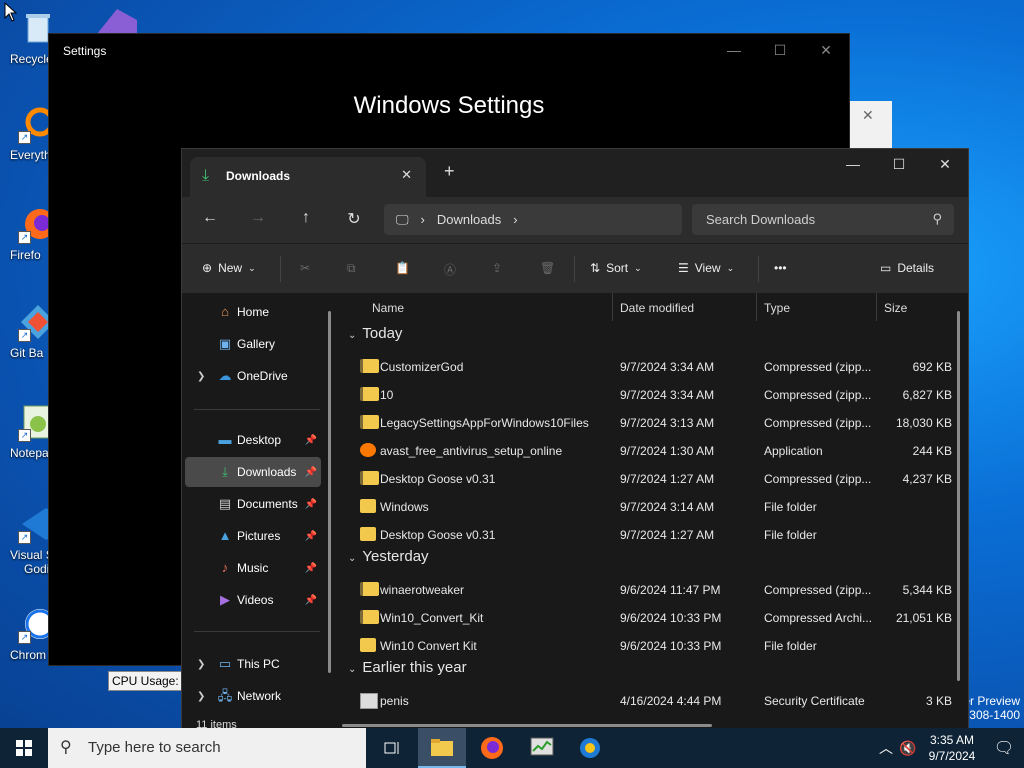 The image size is (1024, 768). I want to click on file-list-scrollbar, so click(958, 496).